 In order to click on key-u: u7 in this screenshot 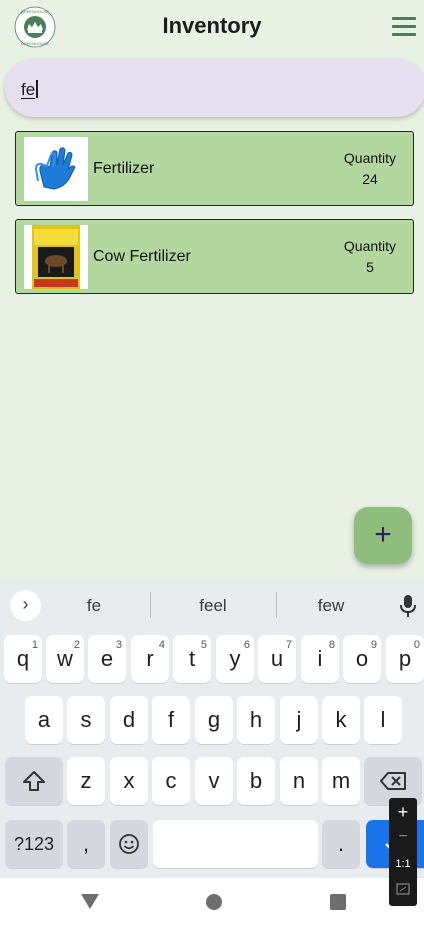, I will do `click(277, 659)`.